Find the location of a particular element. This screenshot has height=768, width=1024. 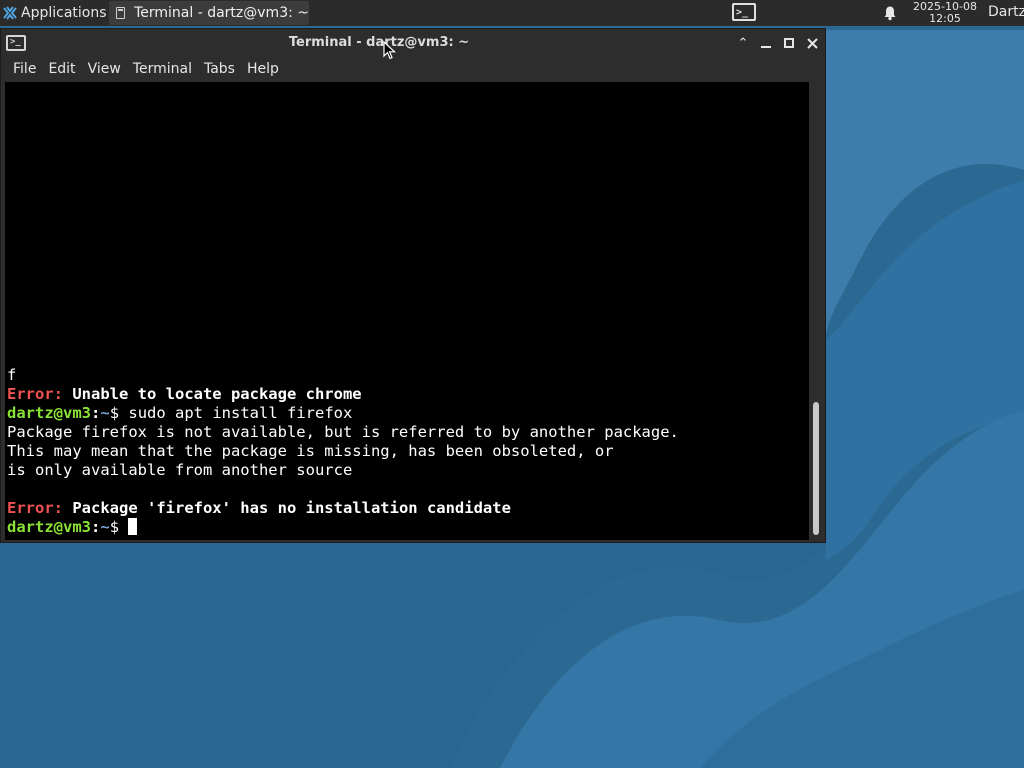

terminal-line: dartz@vm3:~$ sudo apt install firefox is located at coordinates (407, 413).